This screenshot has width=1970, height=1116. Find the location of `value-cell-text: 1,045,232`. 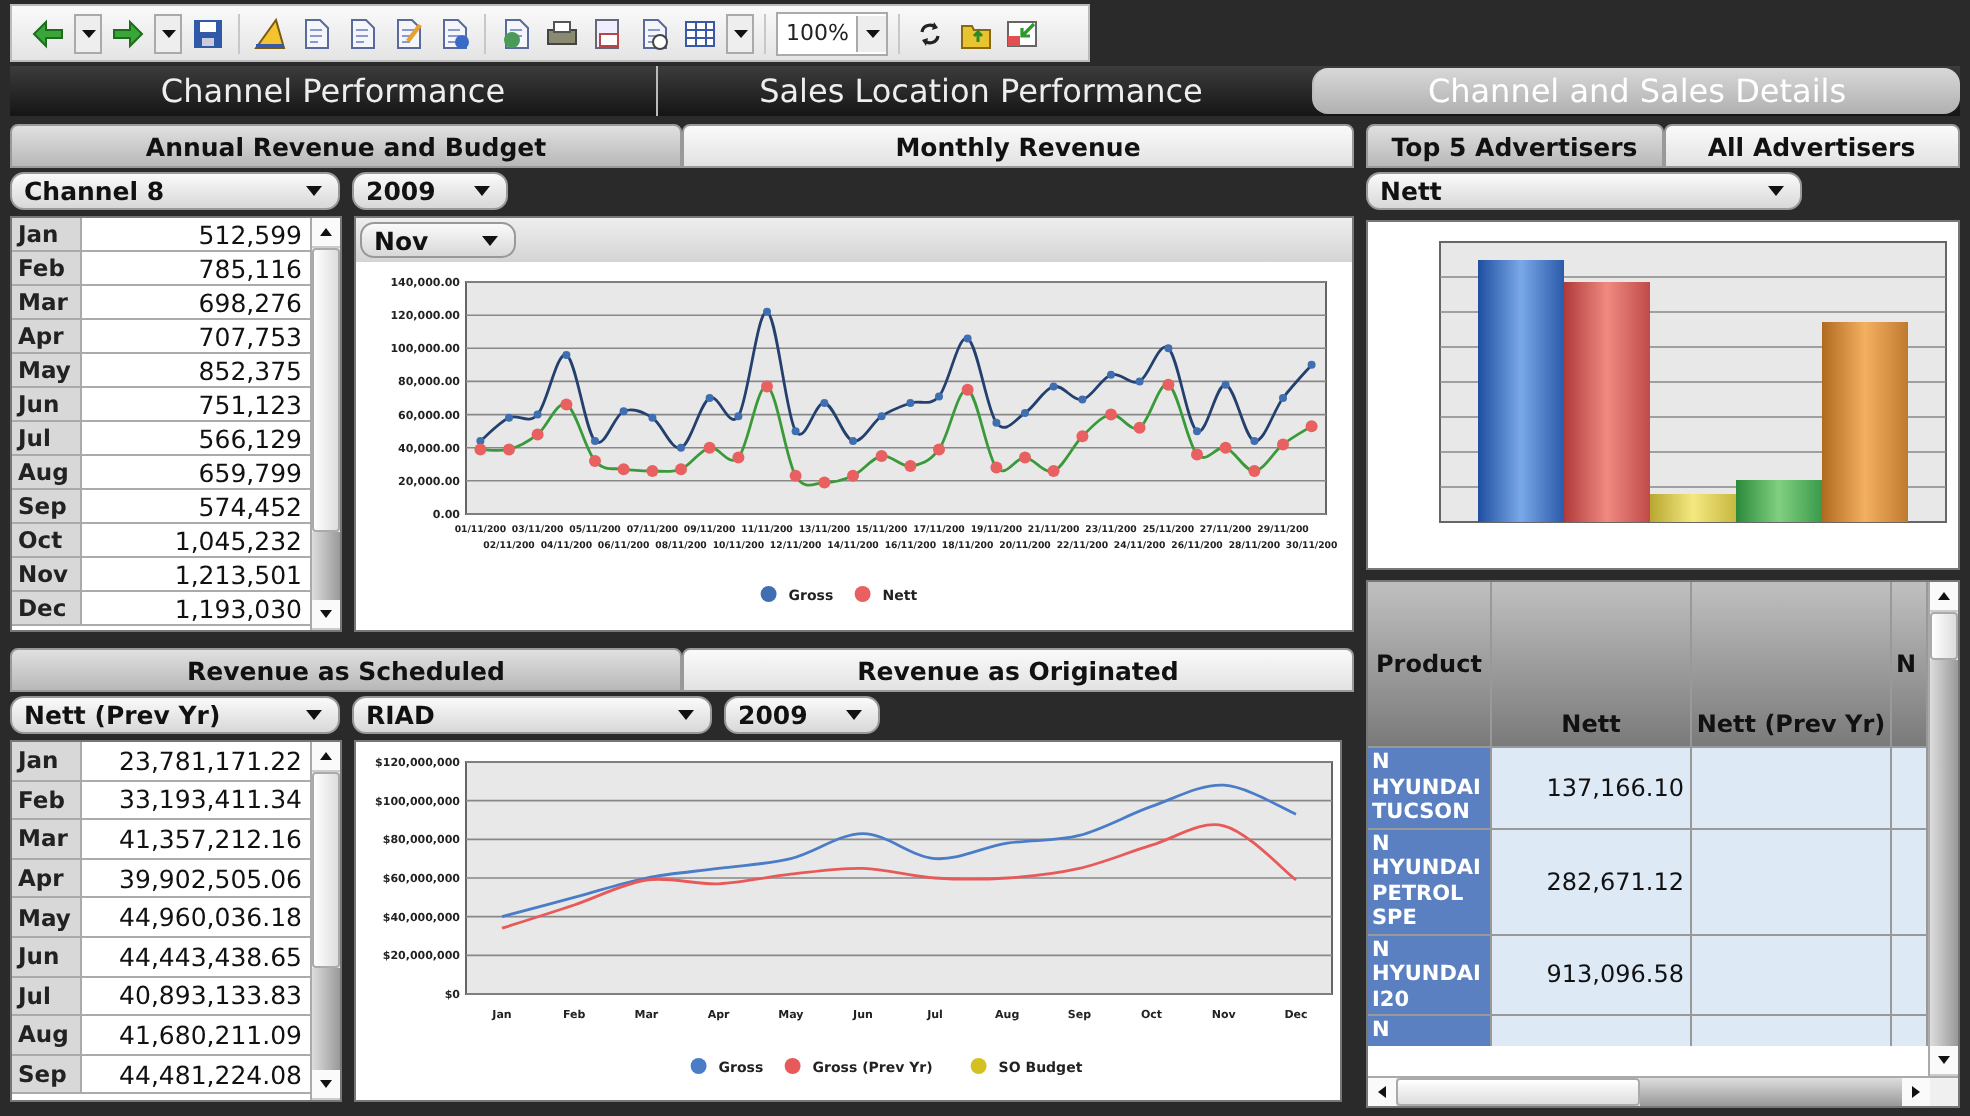

value-cell-text: 1,045,232 is located at coordinates (238, 540).